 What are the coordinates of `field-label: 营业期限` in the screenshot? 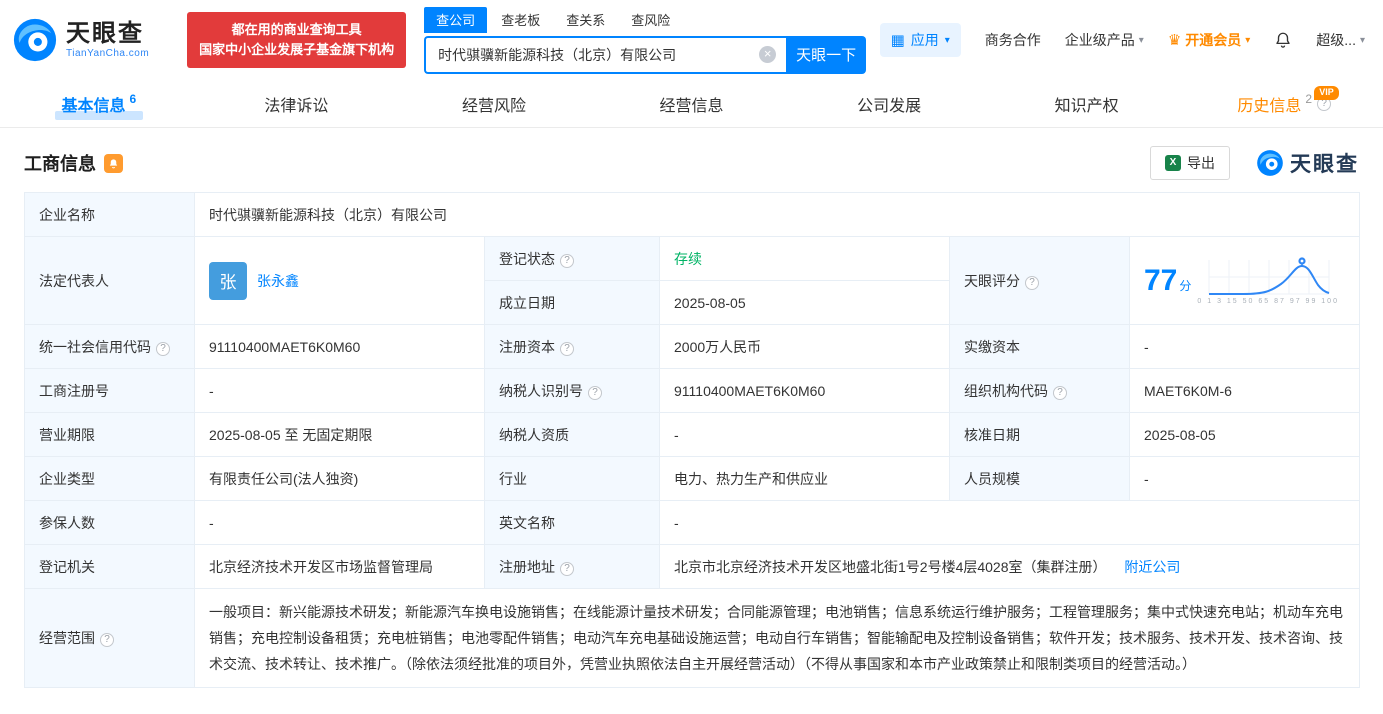 It's located at (109, 434).